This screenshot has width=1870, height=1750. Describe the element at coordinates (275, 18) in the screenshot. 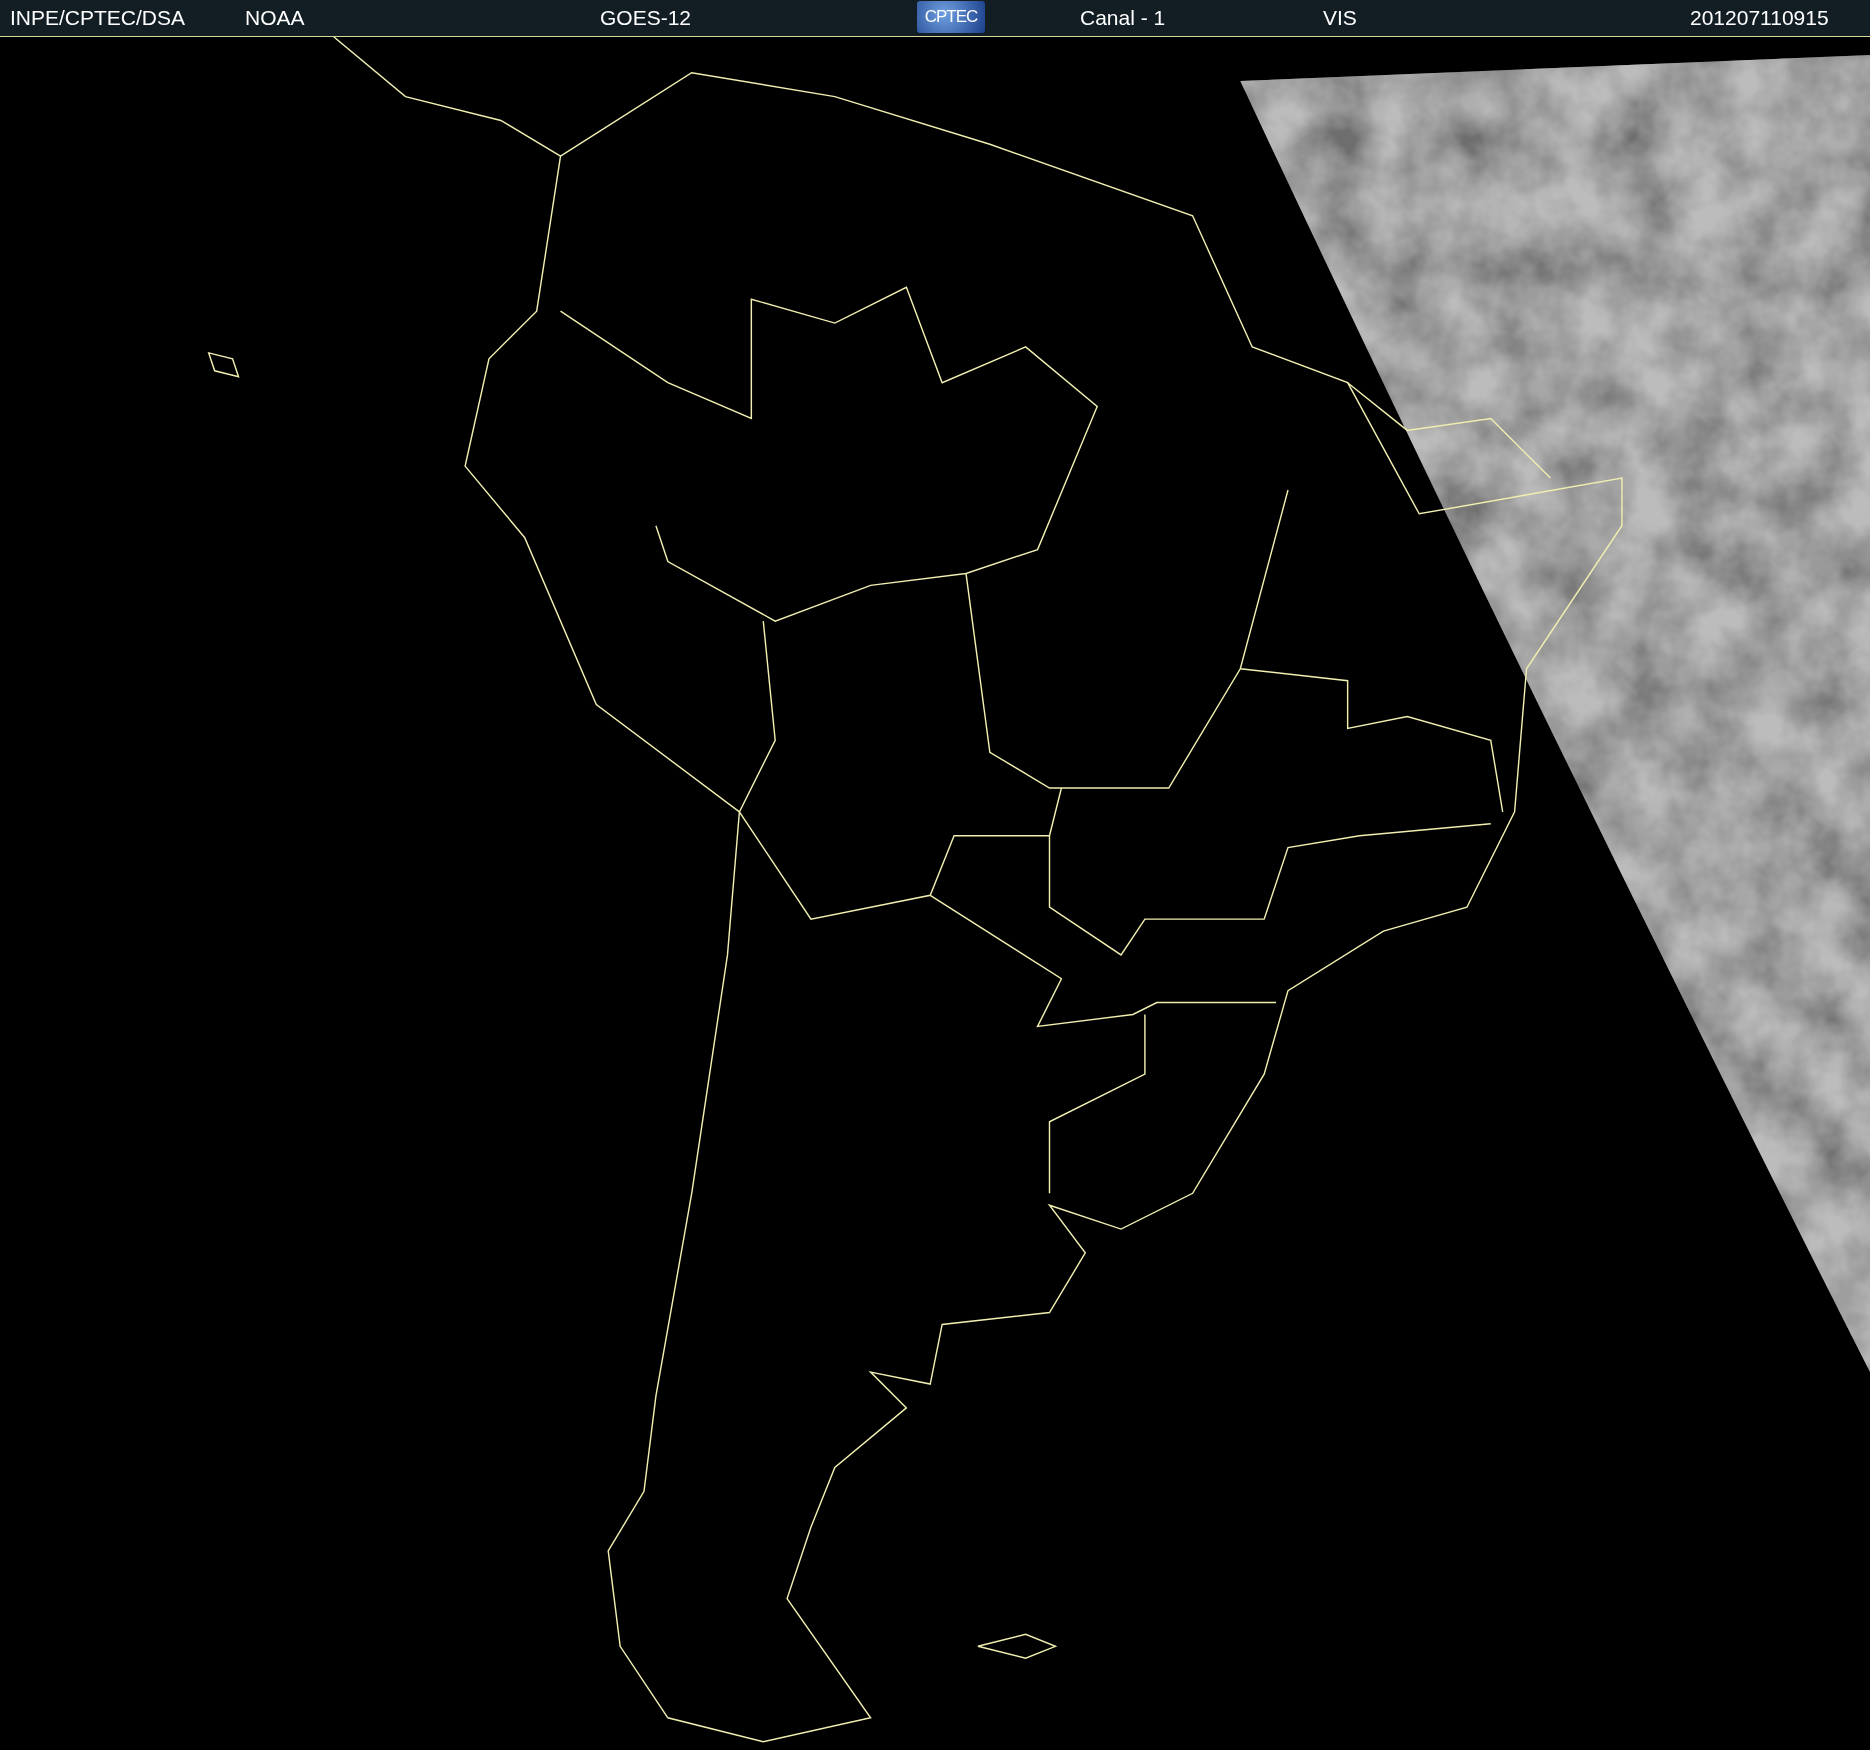

I see `header-label: NOAA` at that location.